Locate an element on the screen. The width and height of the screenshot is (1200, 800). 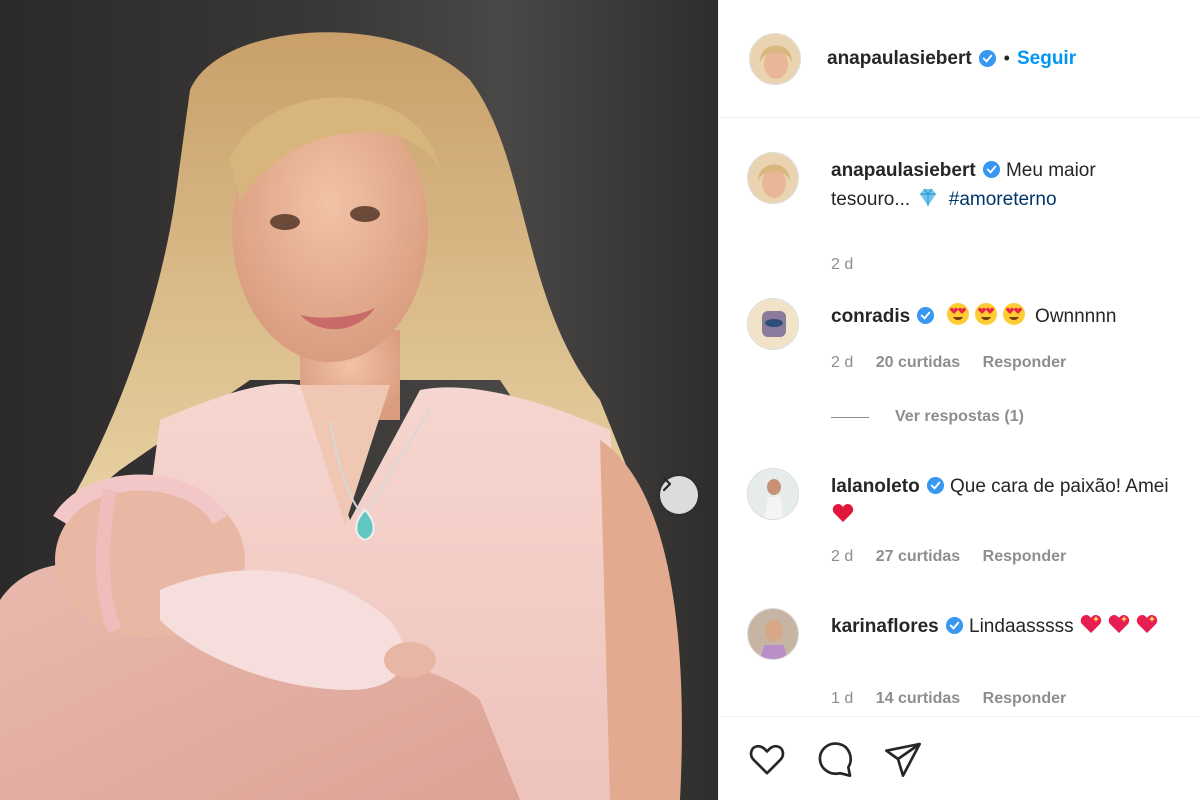
view-replies-label: Ver respostas (1) is located at coordinates (959, 416).